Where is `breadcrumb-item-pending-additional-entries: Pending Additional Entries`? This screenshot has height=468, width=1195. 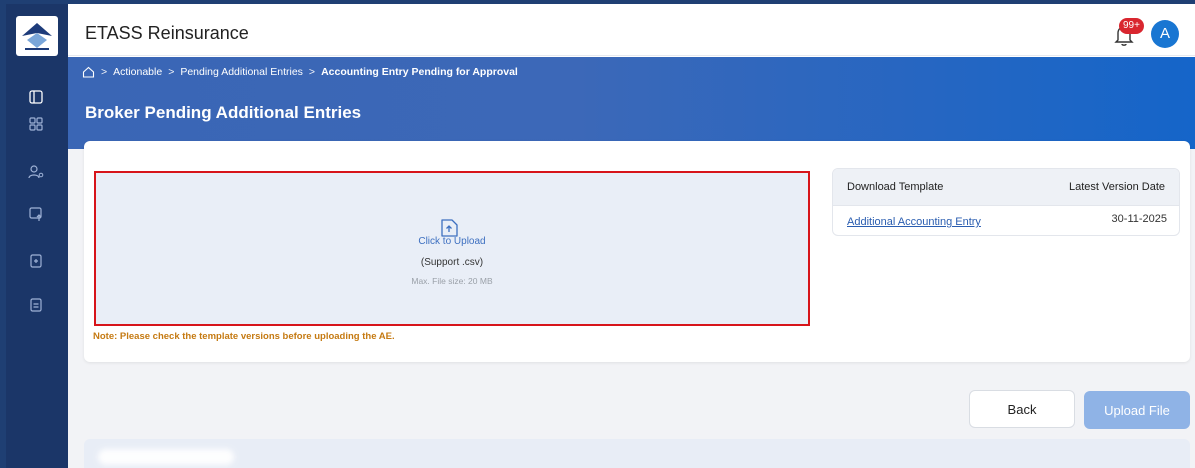 breadcrumb-item-pending-additional-entries: Pending Additional Entries is located at coordinates (241, 72).